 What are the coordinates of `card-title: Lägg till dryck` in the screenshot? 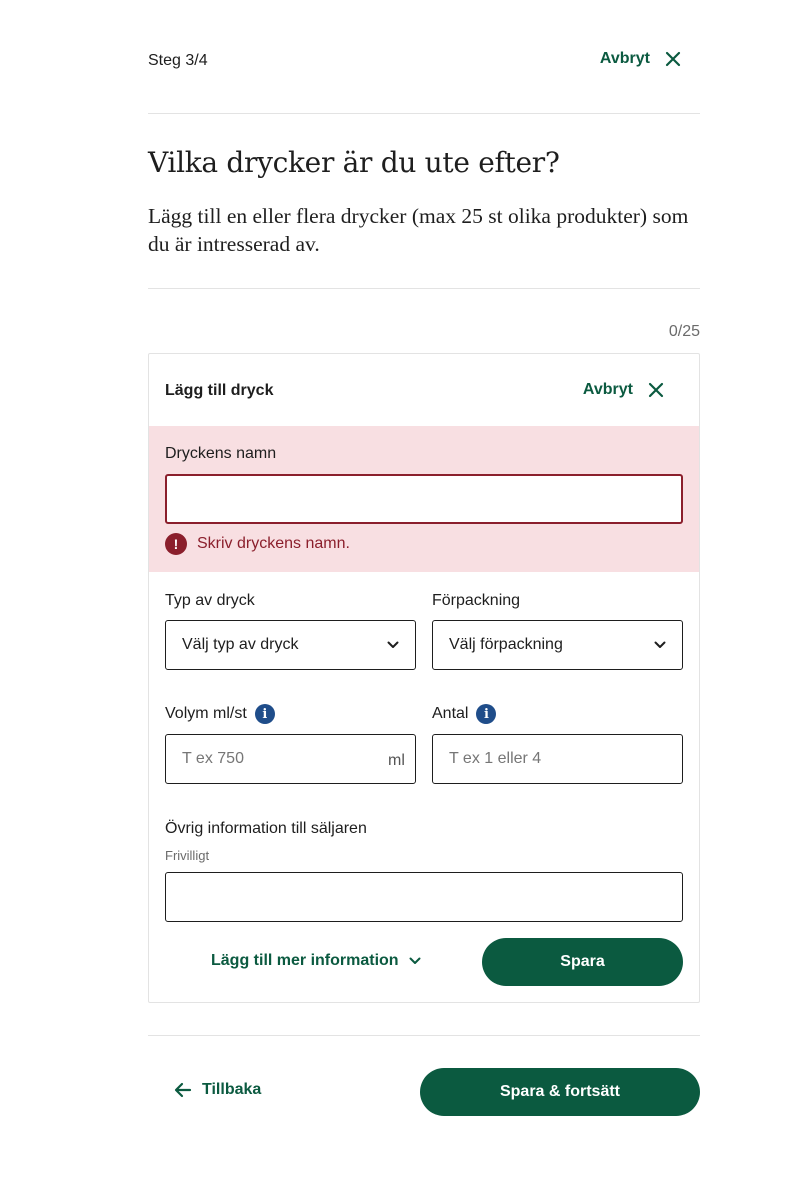 It's located at (219, 390).